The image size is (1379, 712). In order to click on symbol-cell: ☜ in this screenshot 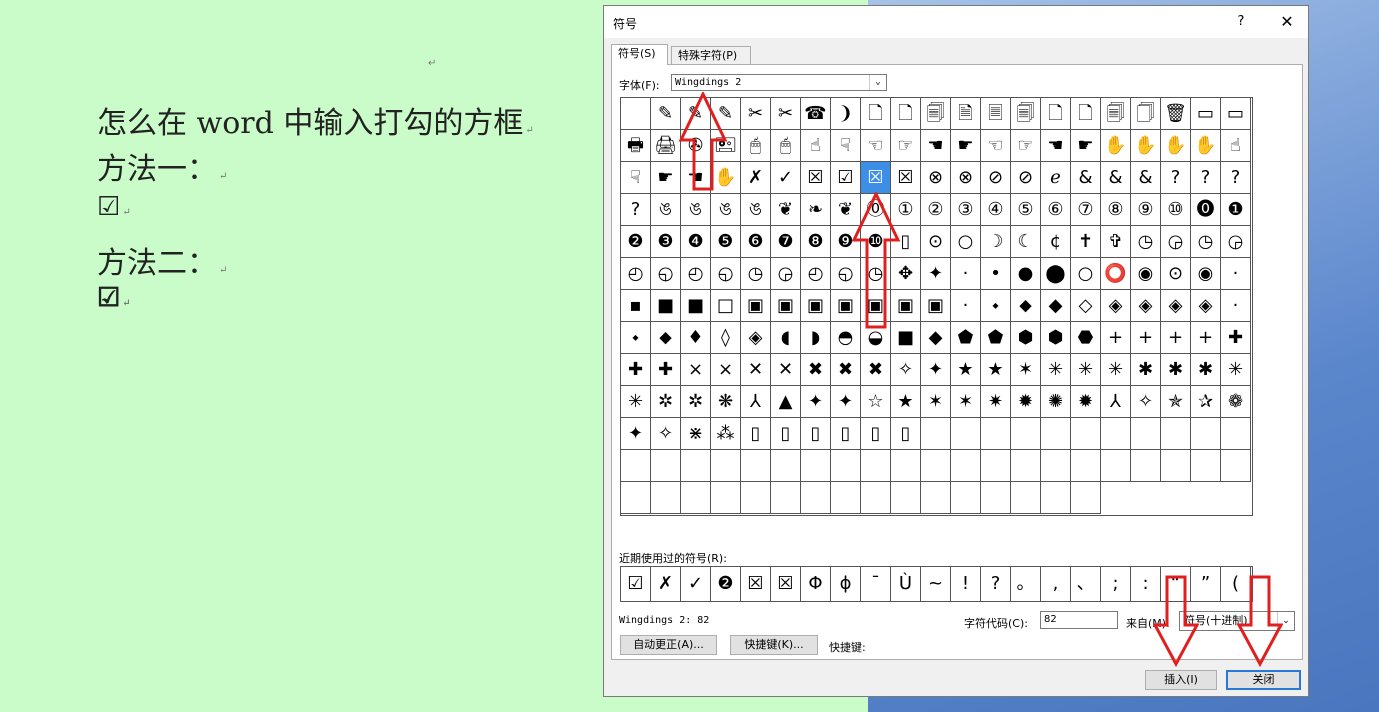, I will do `click(996, 146)`.